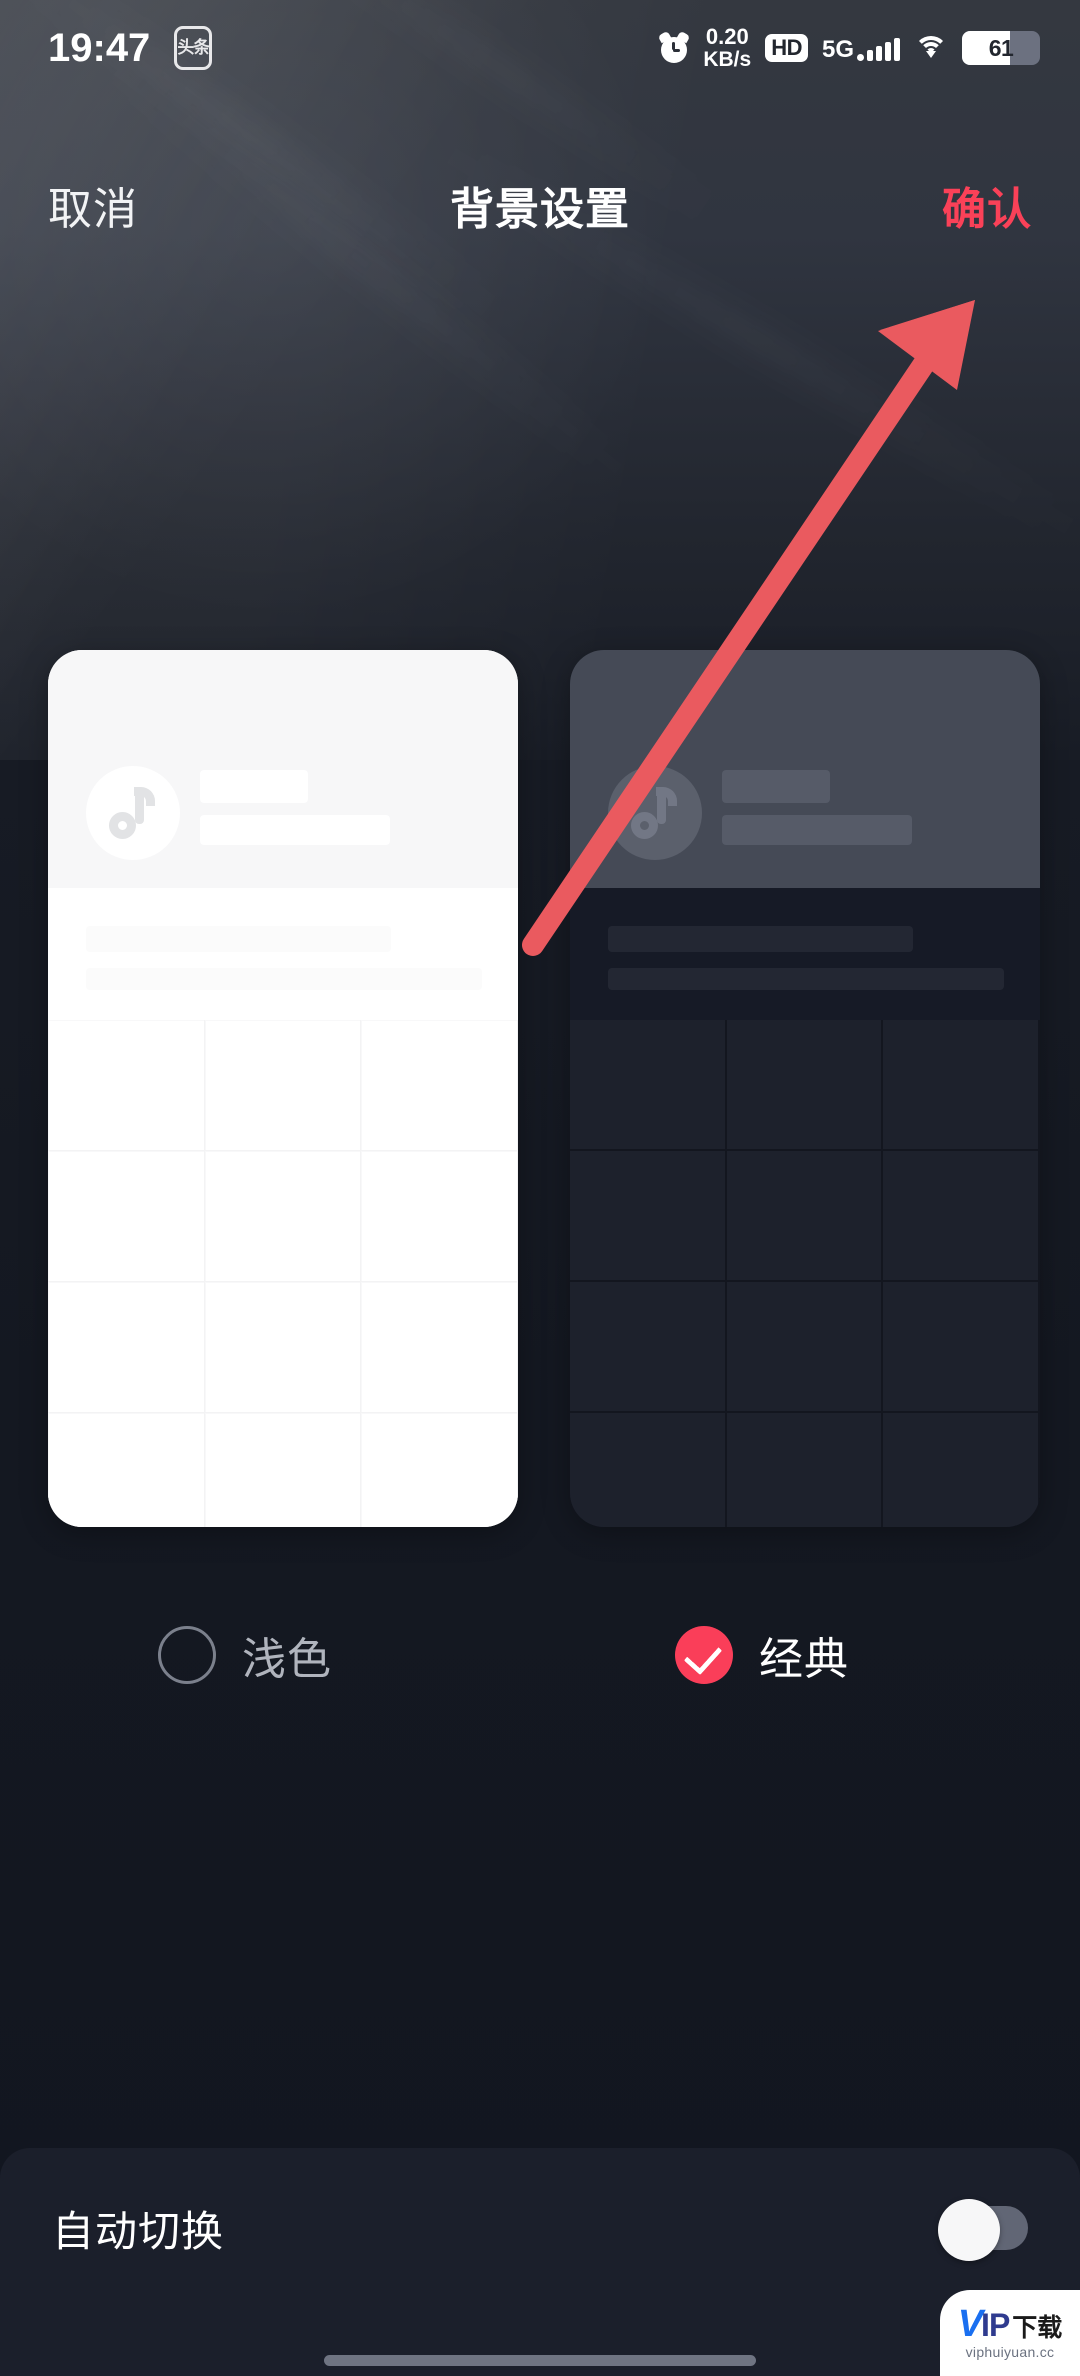 The image size is (1080, 2376). Describe the element at coordinates (727, 59) in the screenshot. I see `network-speed-unit: KB/s` at that location.